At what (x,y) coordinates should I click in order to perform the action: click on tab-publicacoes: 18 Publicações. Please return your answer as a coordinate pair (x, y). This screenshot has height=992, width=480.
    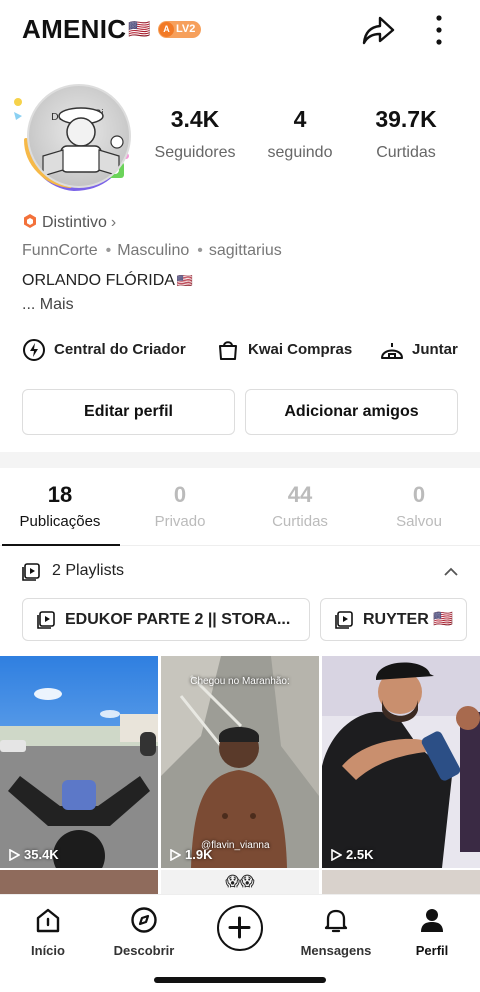
    Looking at the image, I should click on (60, 506).